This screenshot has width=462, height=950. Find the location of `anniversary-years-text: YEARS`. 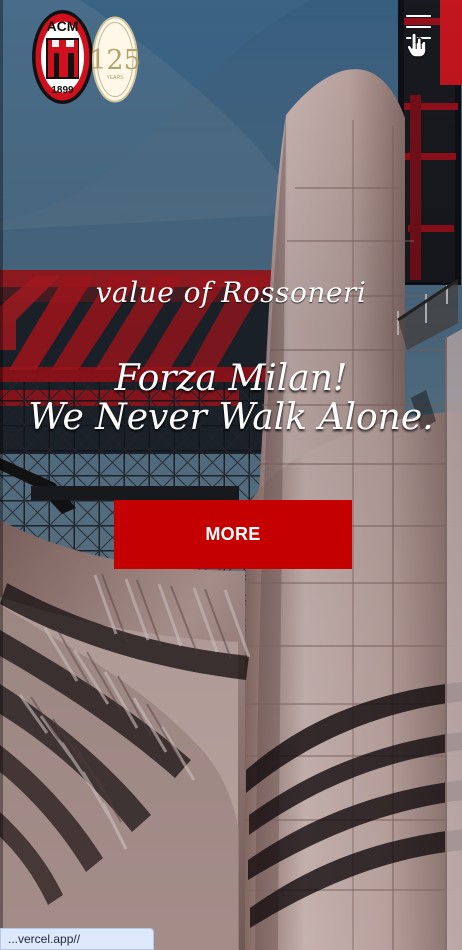

anniversary-years-text: YEARS is located at coordinates (116, 78).